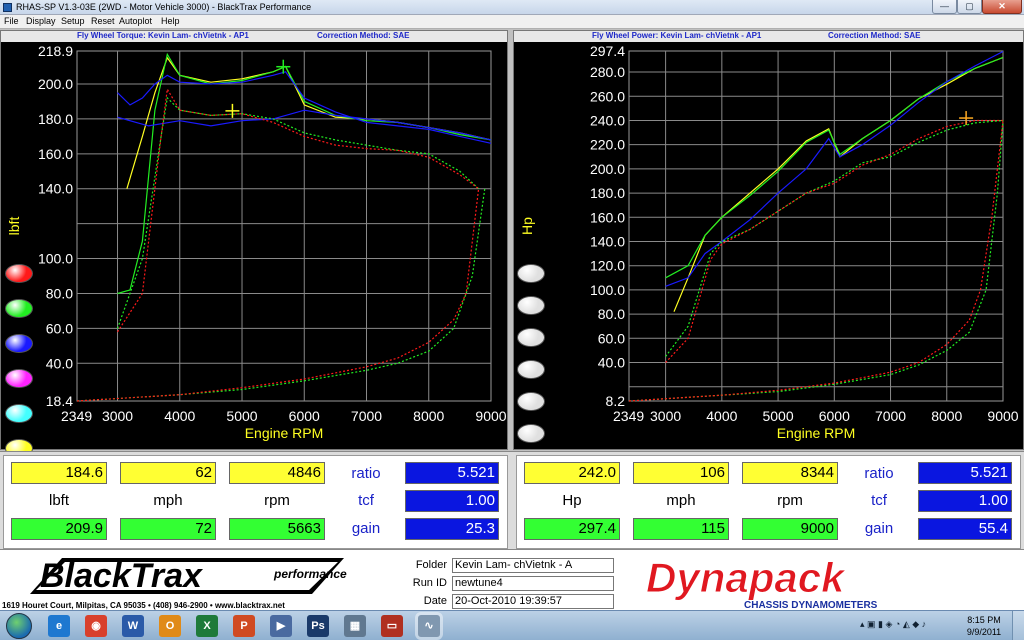 This screenshot has width=1024, height=640. I want to click on internet-explorer-icon: e, so click(59, 626).